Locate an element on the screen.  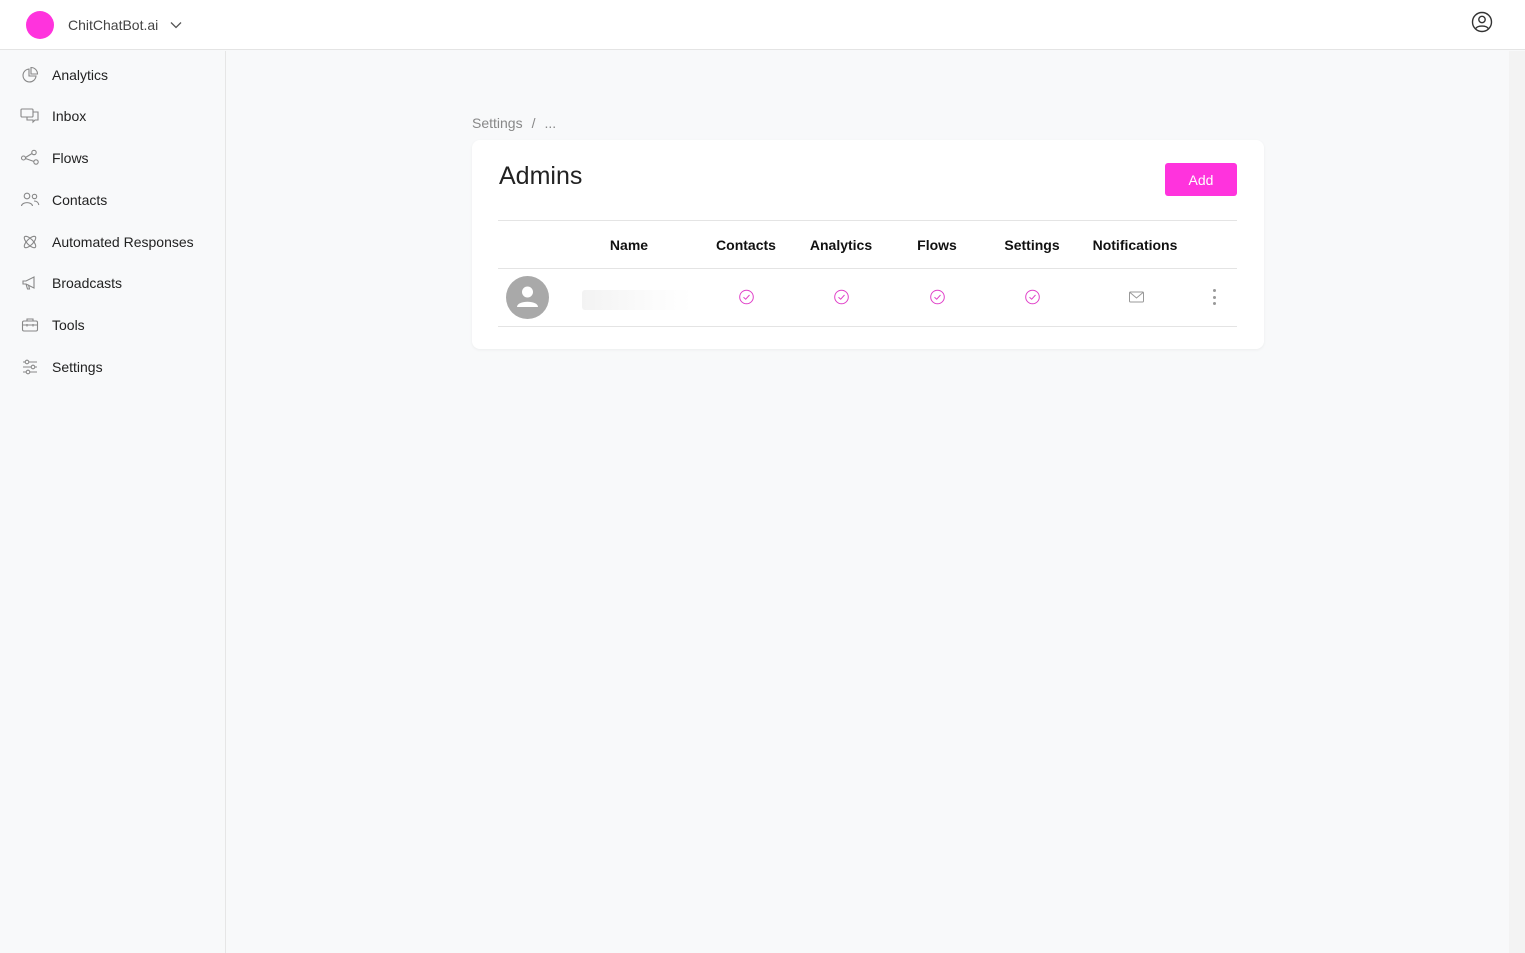
sidebar-item-label: Contacts is located at coordinates (80, 200).